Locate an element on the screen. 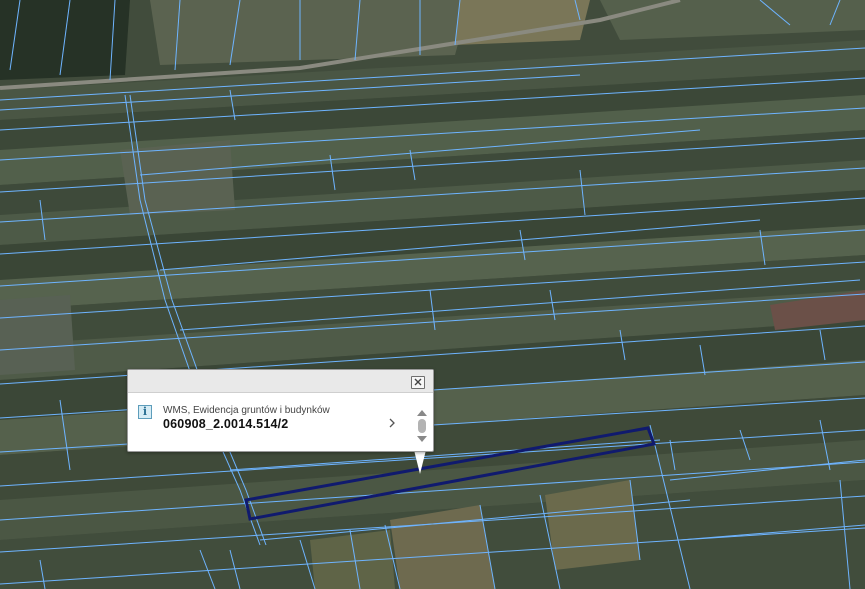  layer-name: WMS, Ewidencja gruntów i budynków is located at coordinates (246, 410).